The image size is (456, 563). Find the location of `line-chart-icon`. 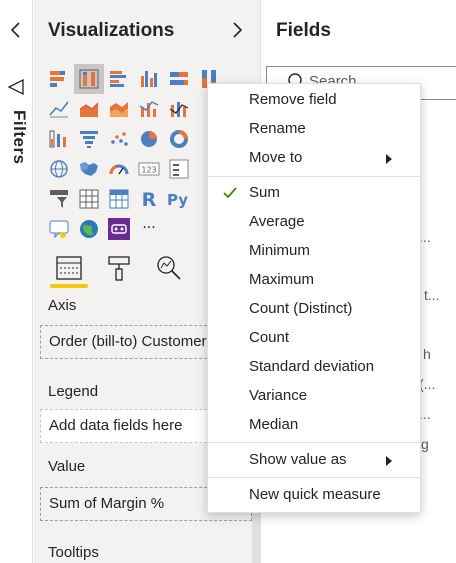

line-chart-icon is located at coordinates (59, 109).